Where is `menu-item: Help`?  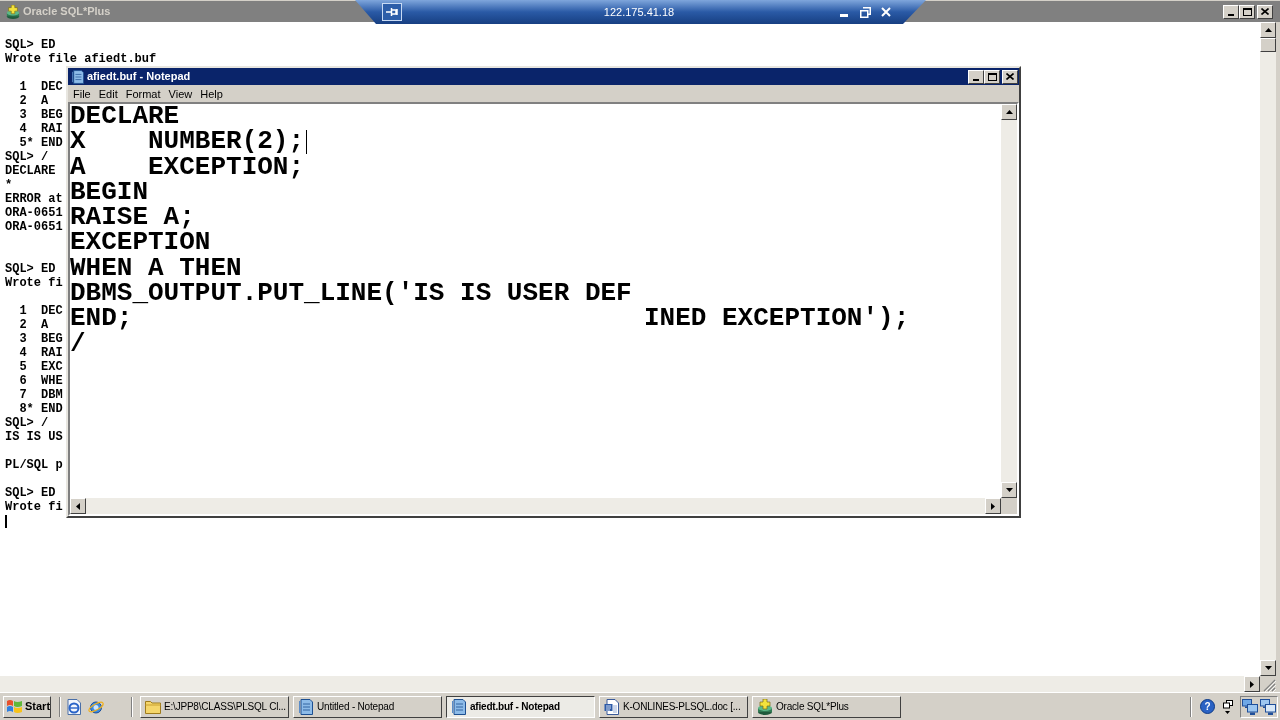 menu-item: Help is located at coordinates (211, 93).